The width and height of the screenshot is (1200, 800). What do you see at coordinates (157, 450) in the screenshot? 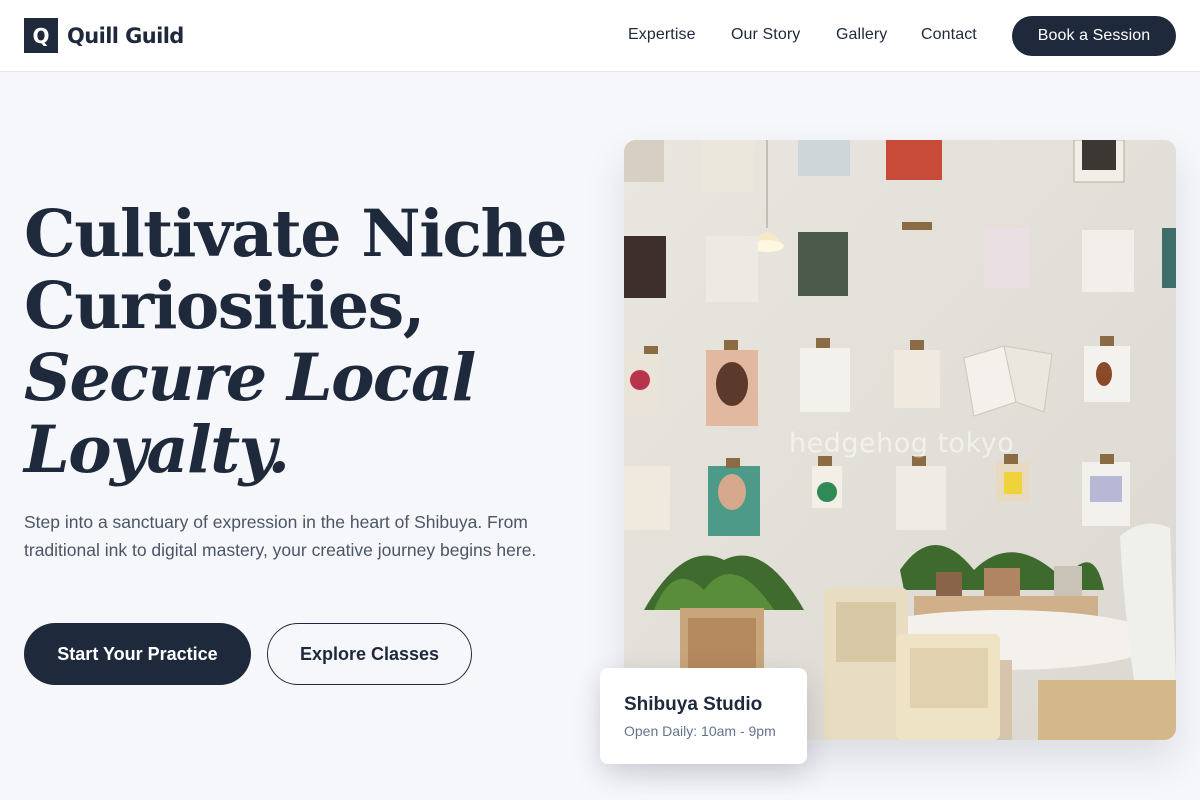
I see `hero-title-line-4: Loyalty.` at bounding box center [157, 450].